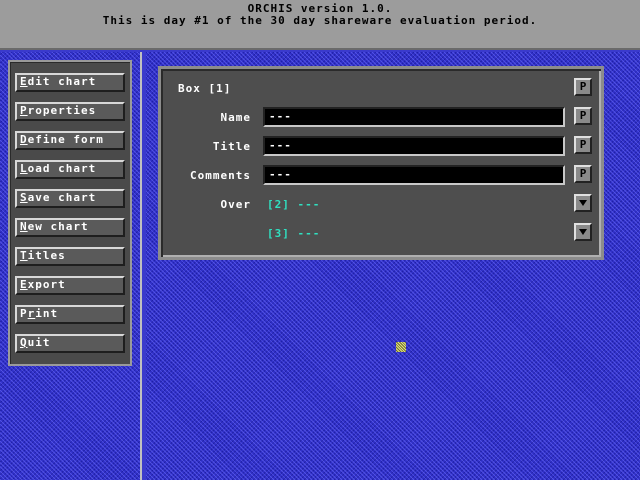  I want to click on title-p-button: P, so click(583, 145).